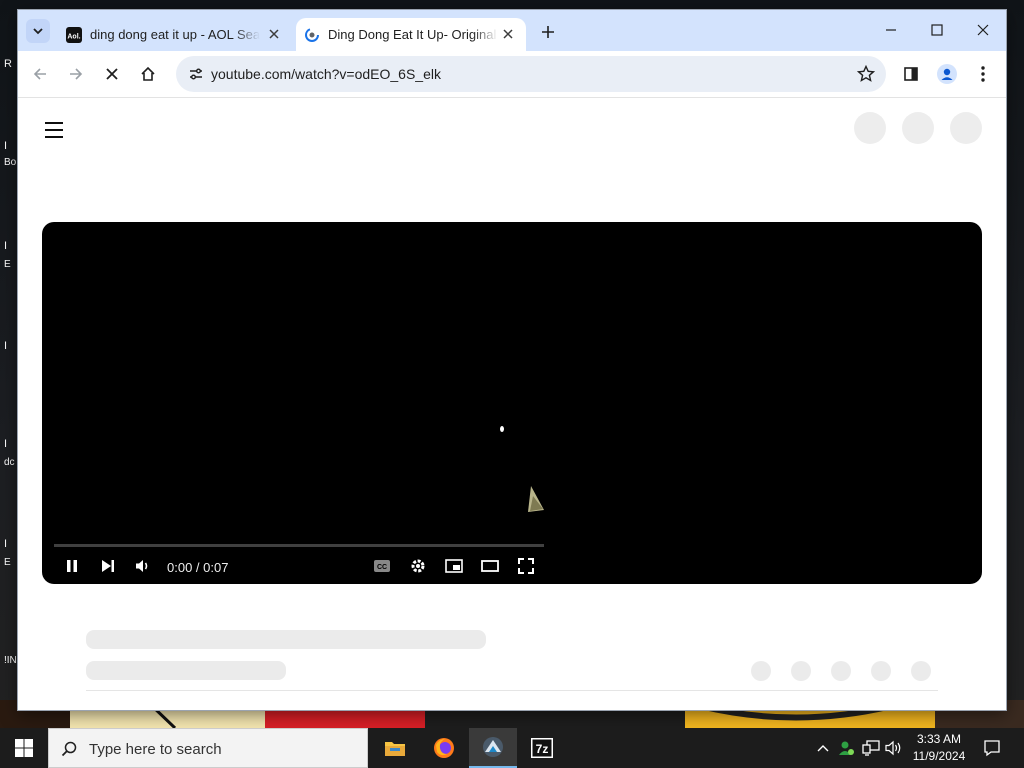 The image size is (1024, 768). What do you see at coordinates (526, 566) in the screenshot?
I see `fullscreen-button` at bounding box center [526, 566].